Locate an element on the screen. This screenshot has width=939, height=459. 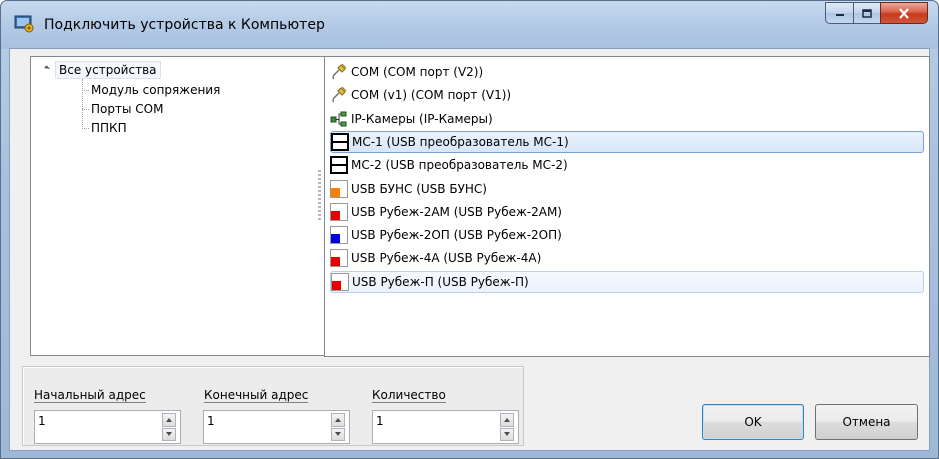
maximize-icon is located at coordinates (867, 13).